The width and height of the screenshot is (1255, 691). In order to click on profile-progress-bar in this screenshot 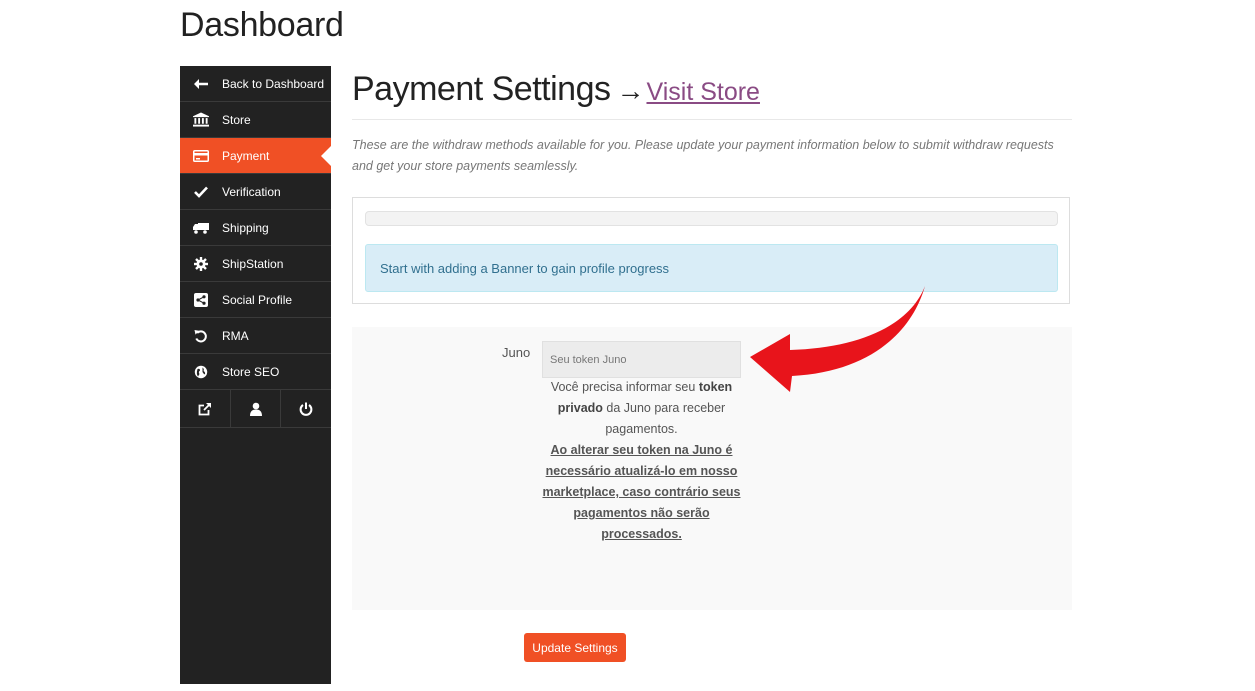, I will do `click(711, 218)`.